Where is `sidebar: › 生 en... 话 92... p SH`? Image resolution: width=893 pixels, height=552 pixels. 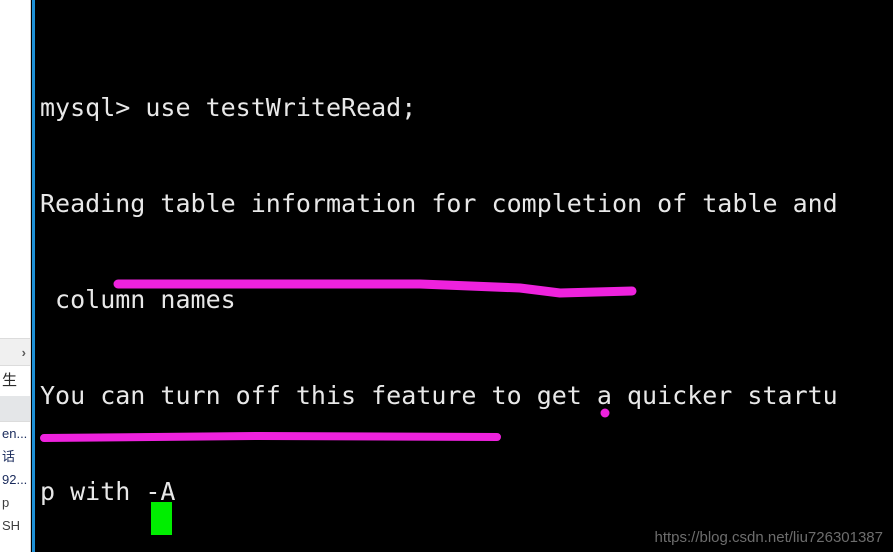 sidebar: › 生 en... 话 92... p SH is located at coordinates (15, 276).